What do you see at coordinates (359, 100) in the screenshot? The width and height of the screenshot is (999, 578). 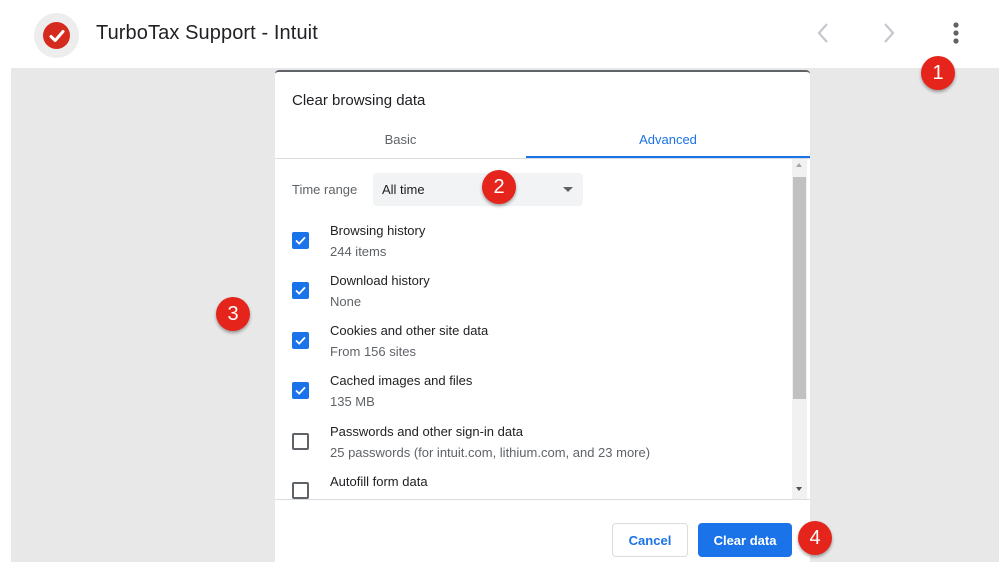 I see `dialog-title: Clear browsing data` at bounding box center [359, 100].